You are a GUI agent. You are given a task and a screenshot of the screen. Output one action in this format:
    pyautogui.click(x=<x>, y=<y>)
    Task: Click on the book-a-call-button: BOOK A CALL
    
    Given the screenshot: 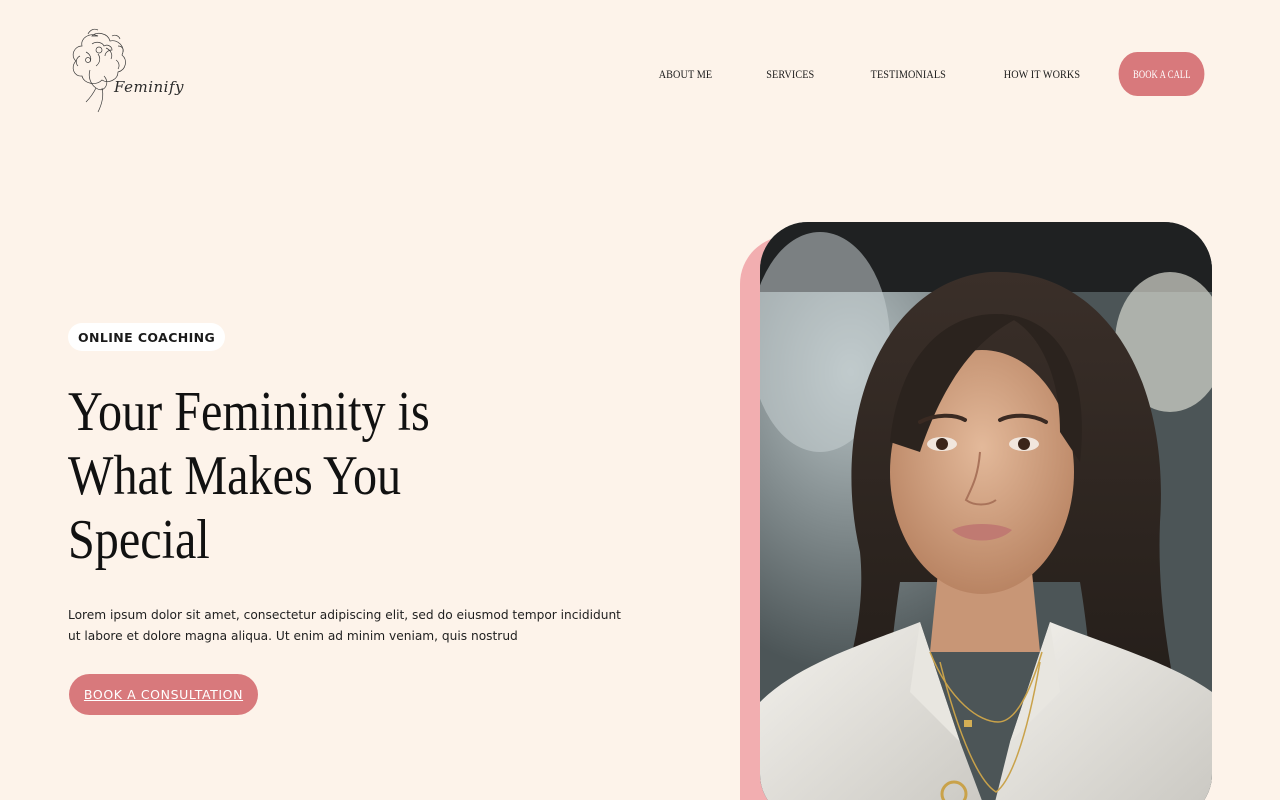 What is the action you would take?
    pyautogui.click(x=1161, y=74)
    